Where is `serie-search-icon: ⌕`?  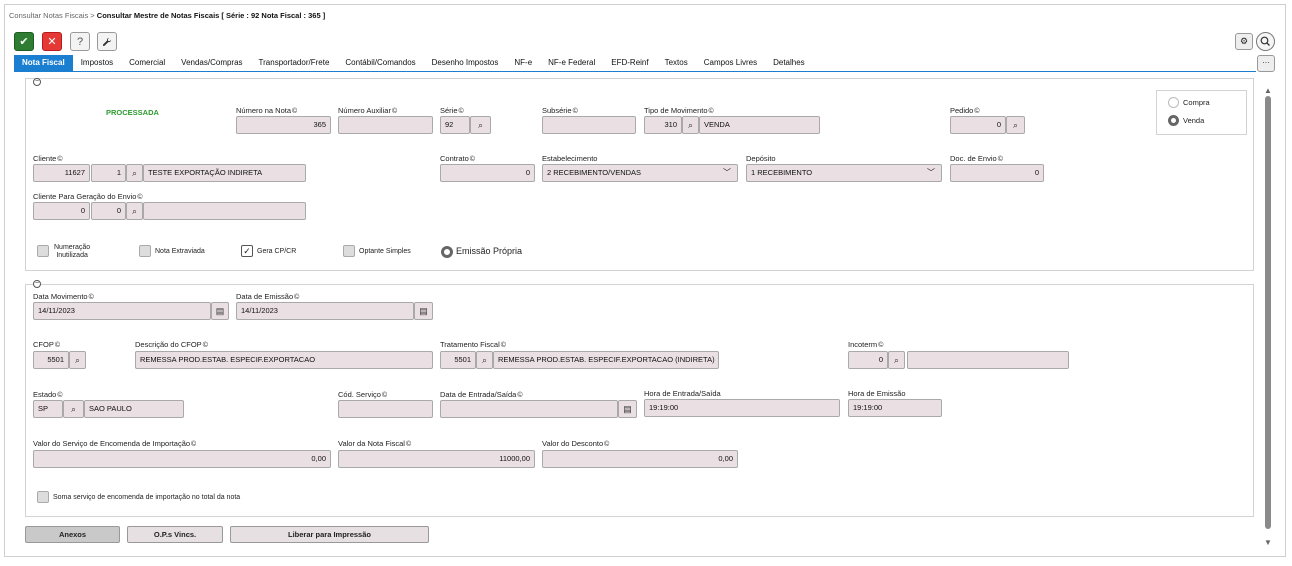 serie-search-icon: ⌕ is located at coordinates (480, 125).